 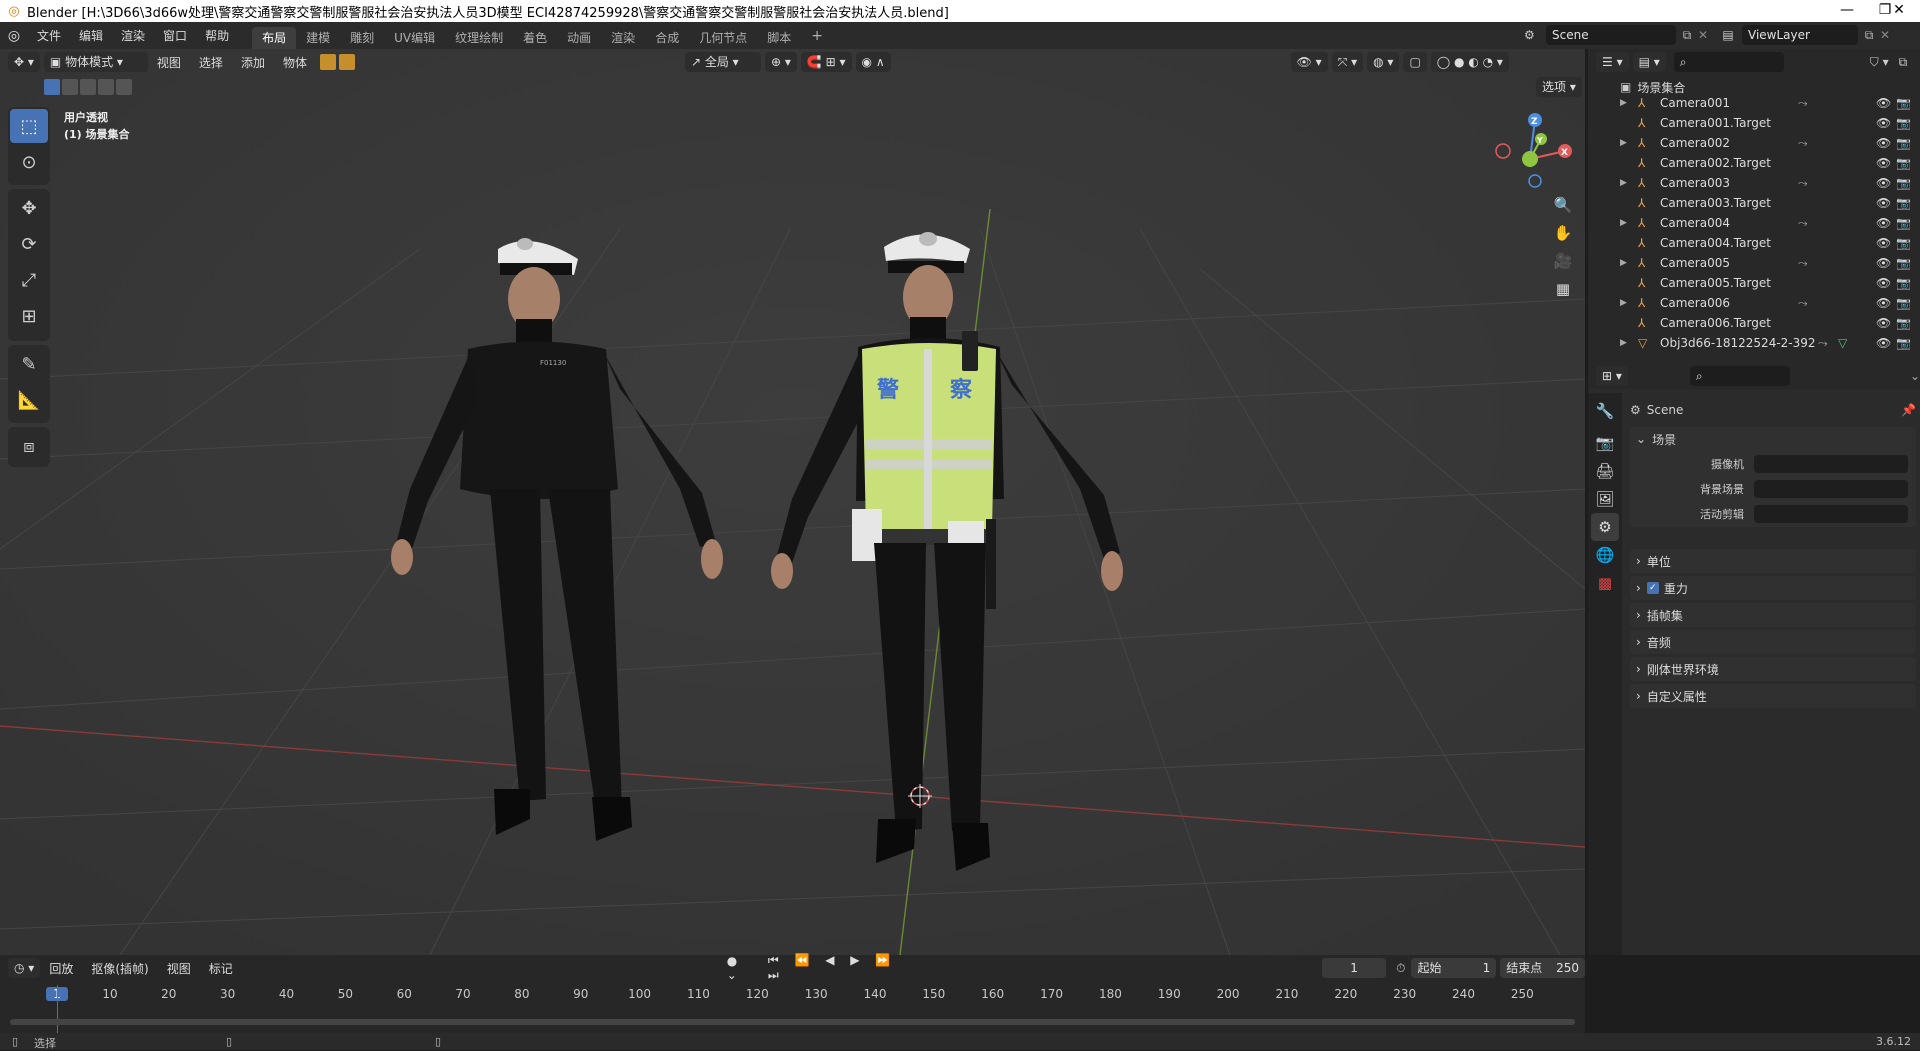 I want to click on viewport-menu-item: 视图, so click(x=169, y=62).